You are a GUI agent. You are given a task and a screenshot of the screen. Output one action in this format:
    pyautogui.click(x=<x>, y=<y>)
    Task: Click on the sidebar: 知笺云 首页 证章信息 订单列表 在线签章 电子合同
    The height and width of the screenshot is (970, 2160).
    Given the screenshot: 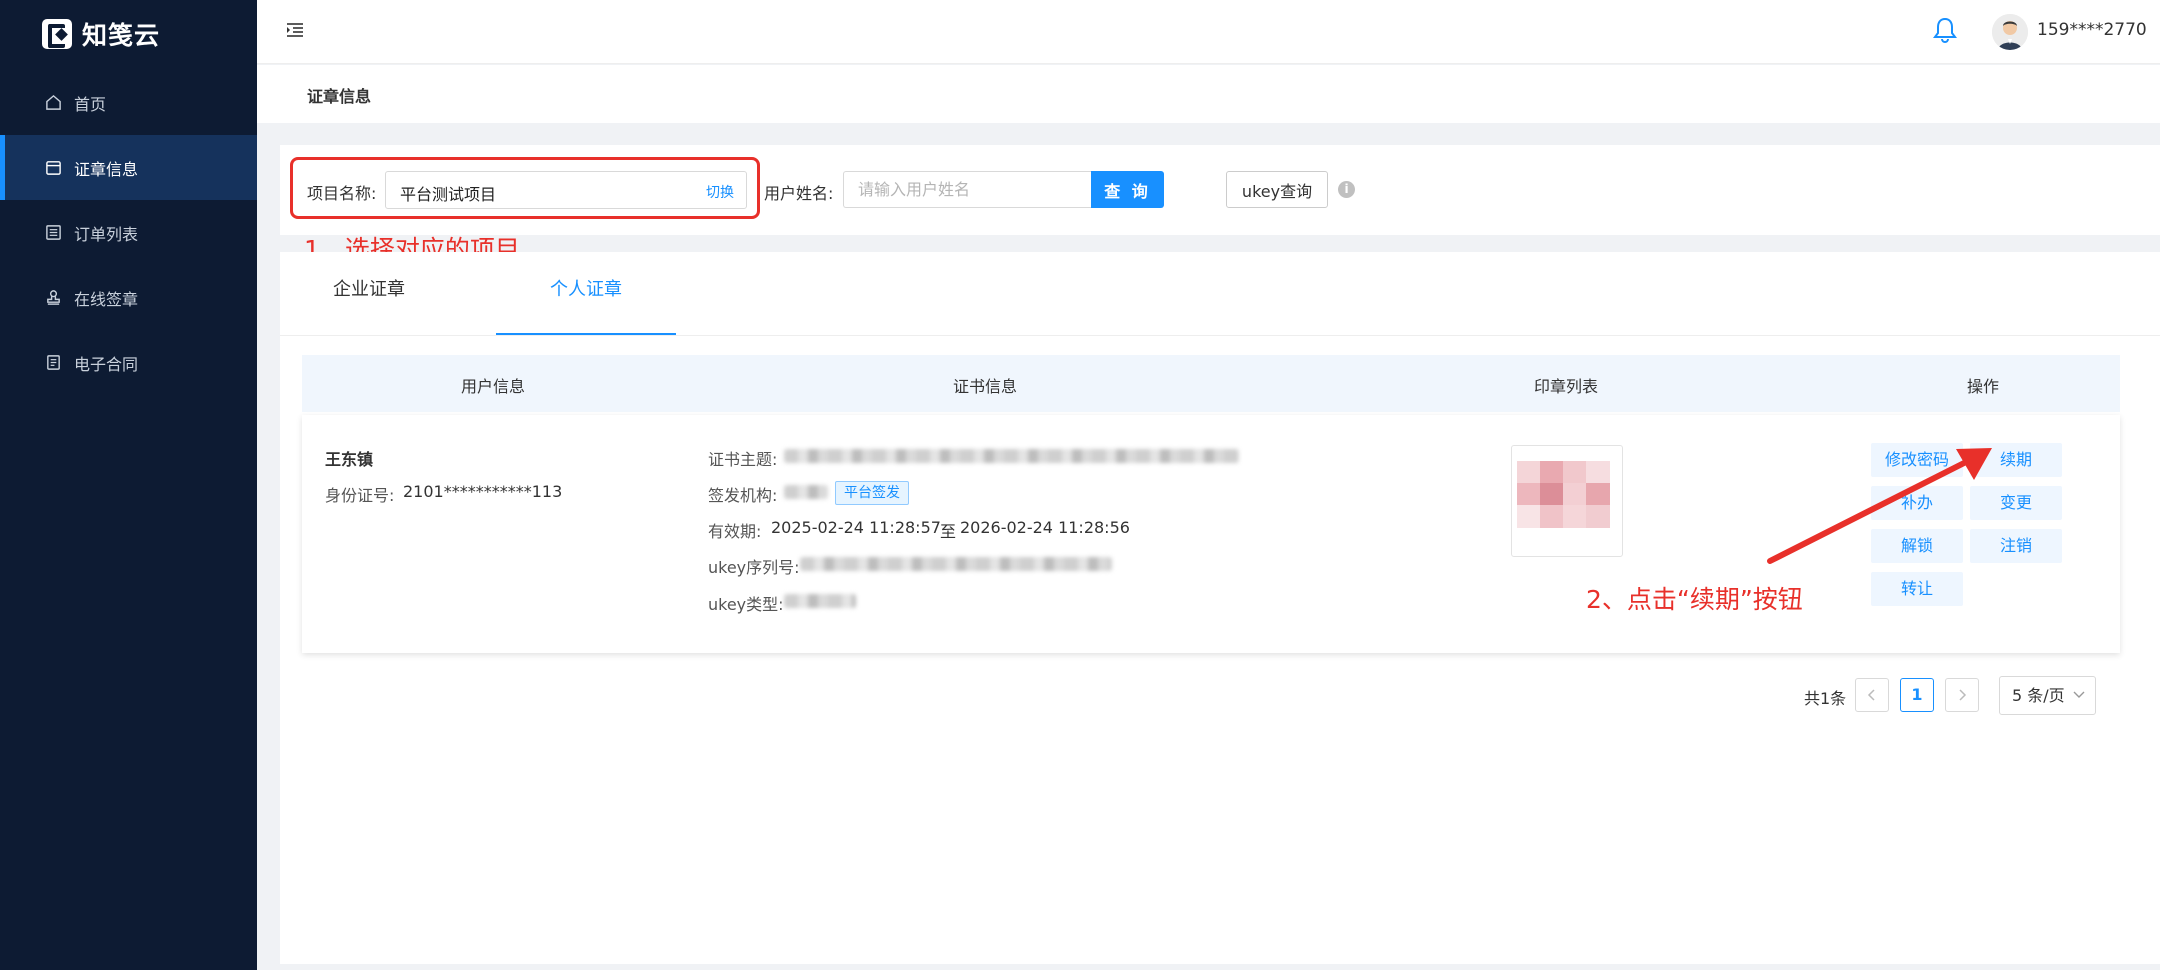 What is the action you would take?
    pyautogui.click(x=128, y=485)
    